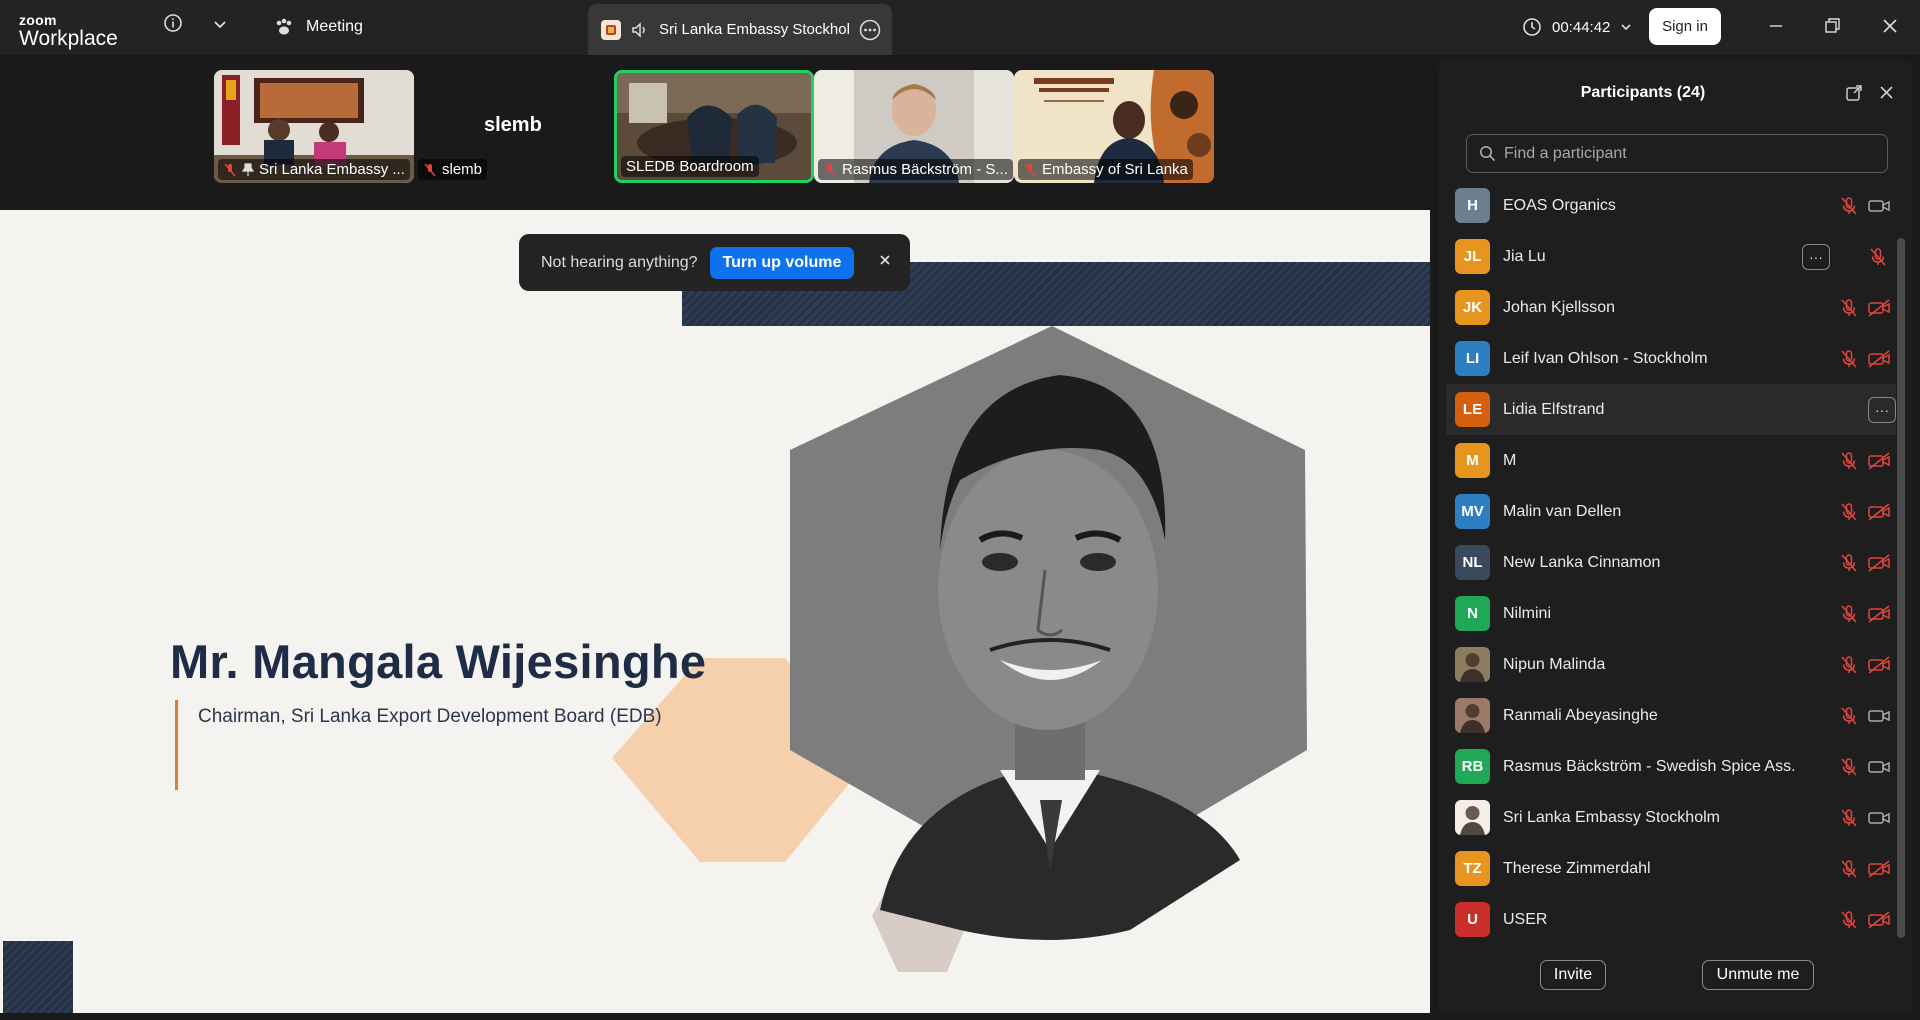 The image size is (1920, 1020). Describe the element at coordinates (1671, 409) in the screenshot. I see `participant-row: LE Lidia Elfstrand ···` at that location.